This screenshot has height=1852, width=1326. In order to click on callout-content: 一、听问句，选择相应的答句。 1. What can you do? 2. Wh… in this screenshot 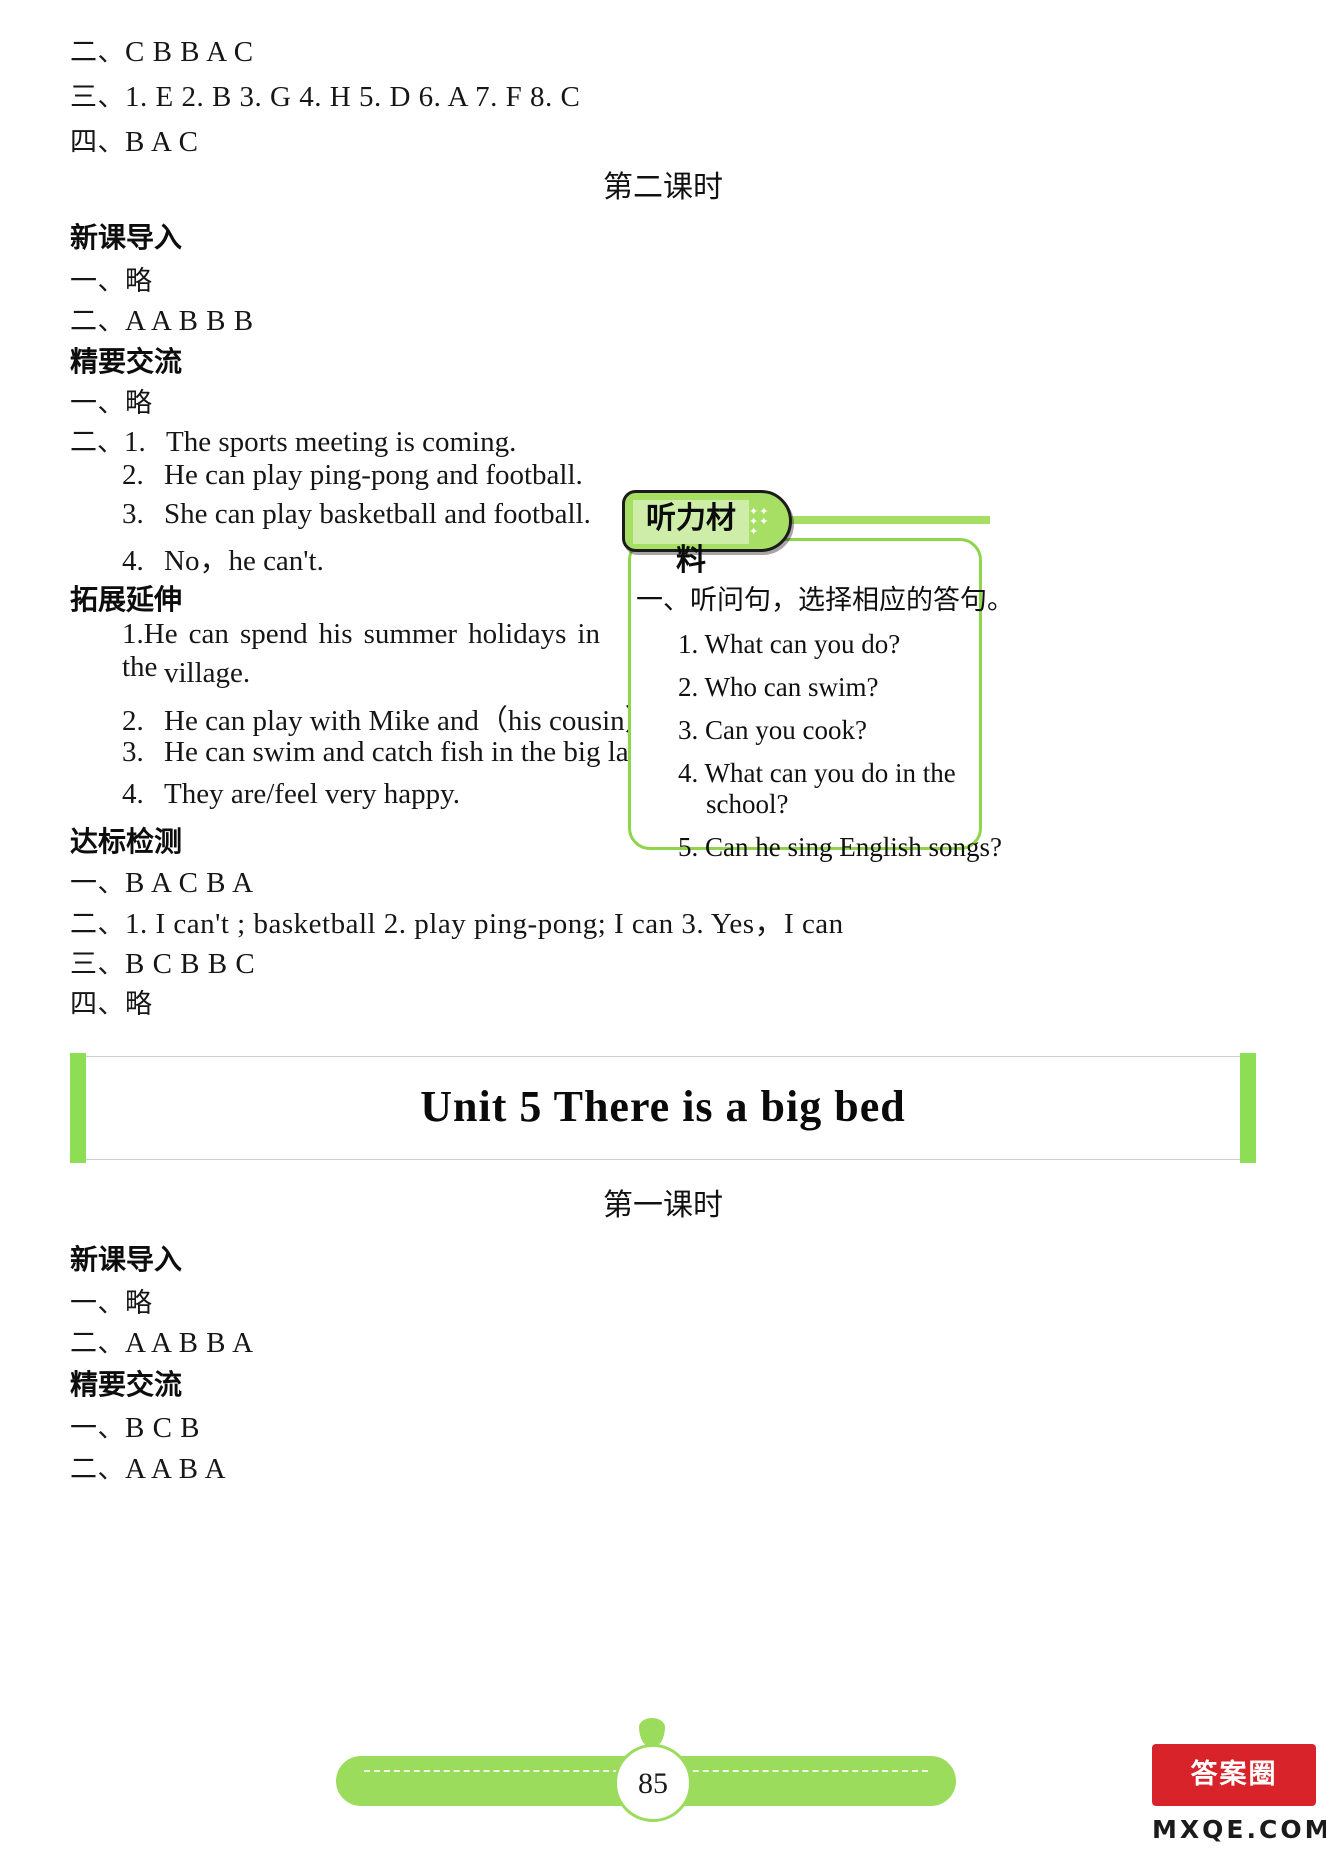, I will do `click(825, 720)`.